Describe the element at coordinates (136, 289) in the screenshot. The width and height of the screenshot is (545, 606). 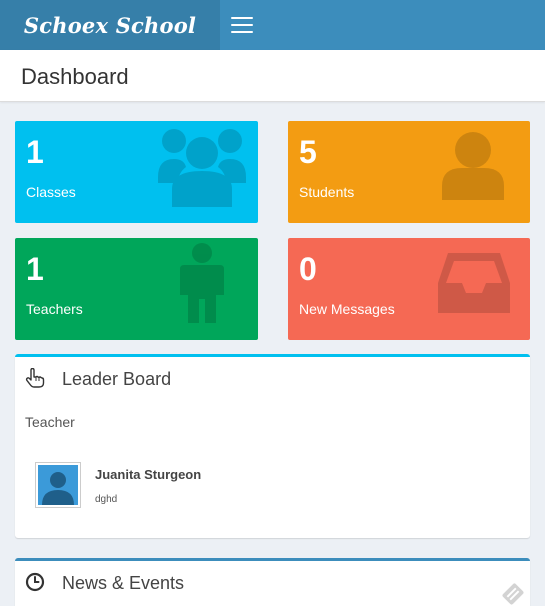
I see `teachers-stat-tile: 1 Teachers` at that location.